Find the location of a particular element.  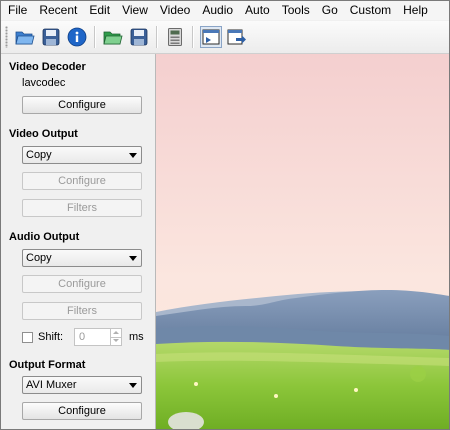

calculator-button is located at coordinates (175, 37).